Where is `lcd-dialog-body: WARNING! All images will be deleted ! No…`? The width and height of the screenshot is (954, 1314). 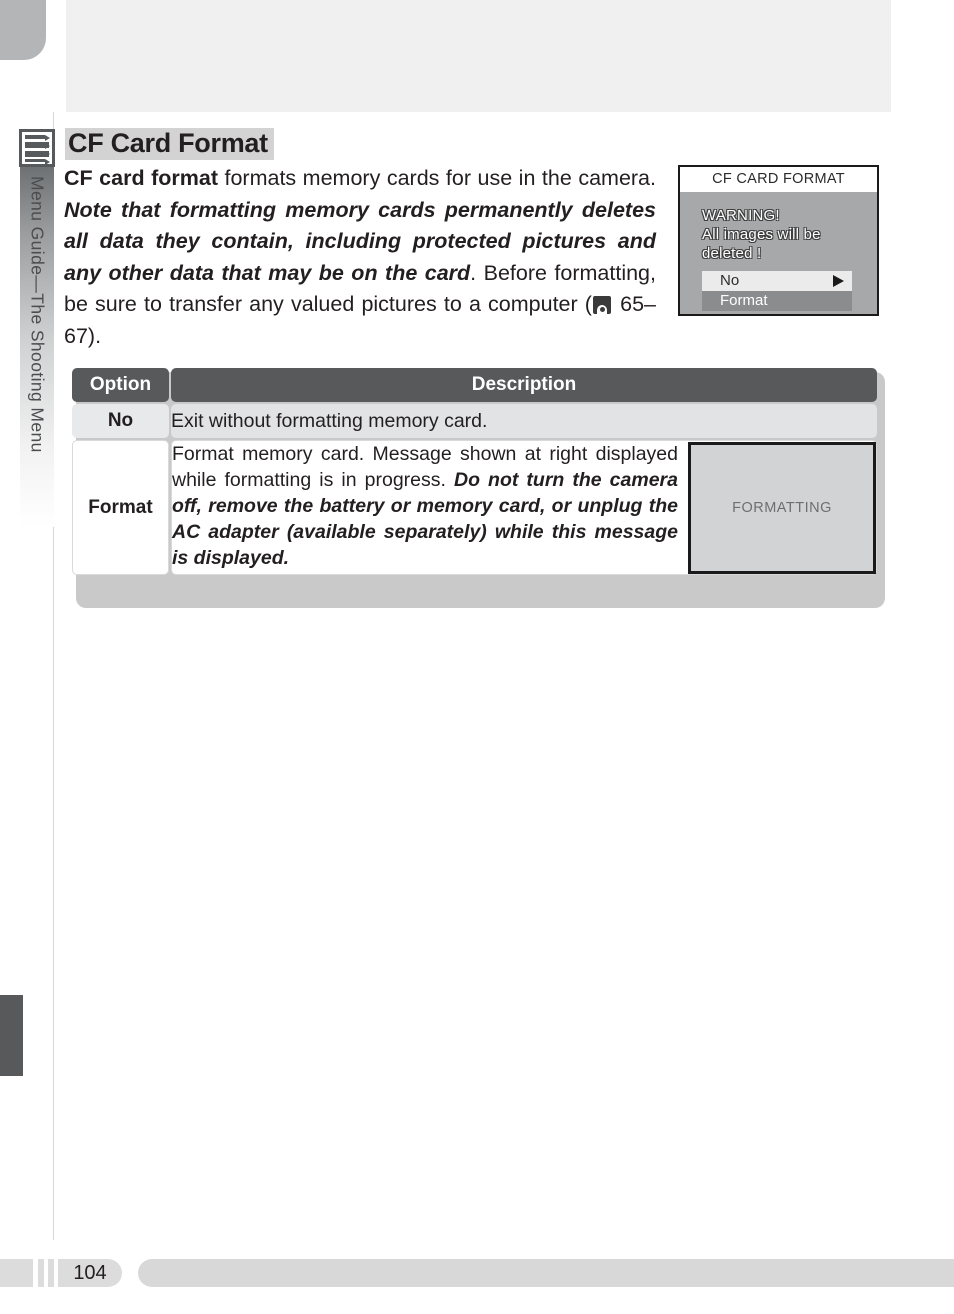
lcd-dialog-body: WARNING! All images will be deleted ! No… is located at coordinates (778, 253).